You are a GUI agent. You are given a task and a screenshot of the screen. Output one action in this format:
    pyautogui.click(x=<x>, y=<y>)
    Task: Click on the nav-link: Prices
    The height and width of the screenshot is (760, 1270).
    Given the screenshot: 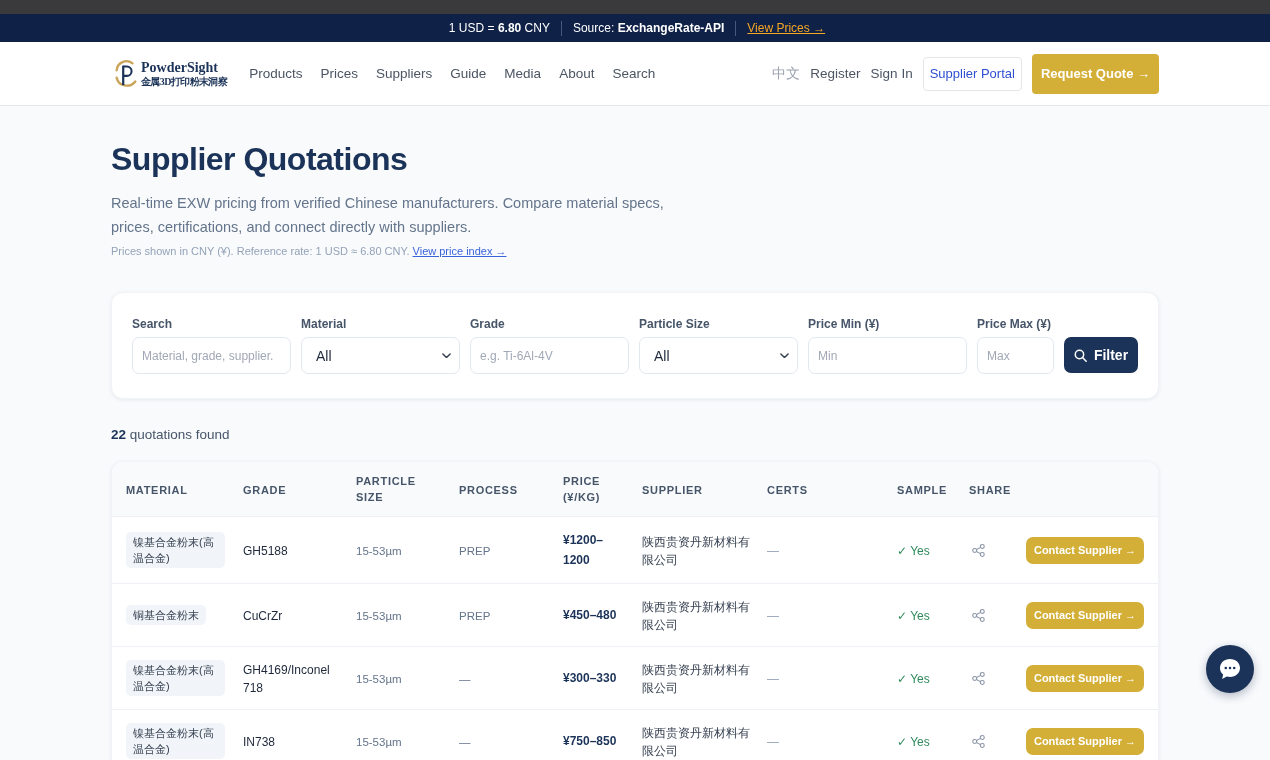 What is the action you would take?
    pyautogui.click(x=339, y=73)
    